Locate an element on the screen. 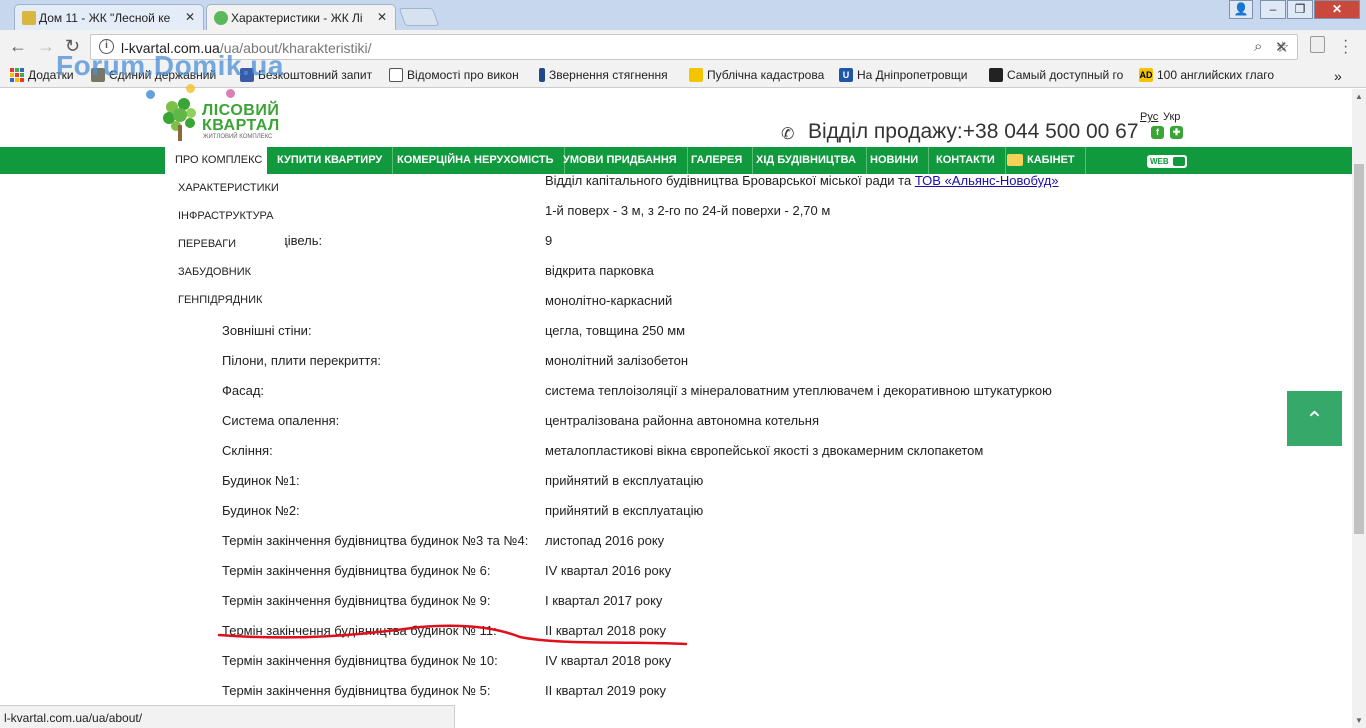  tab-title: Характеристики - ЖК Лі is located at coordinates (297, 17).